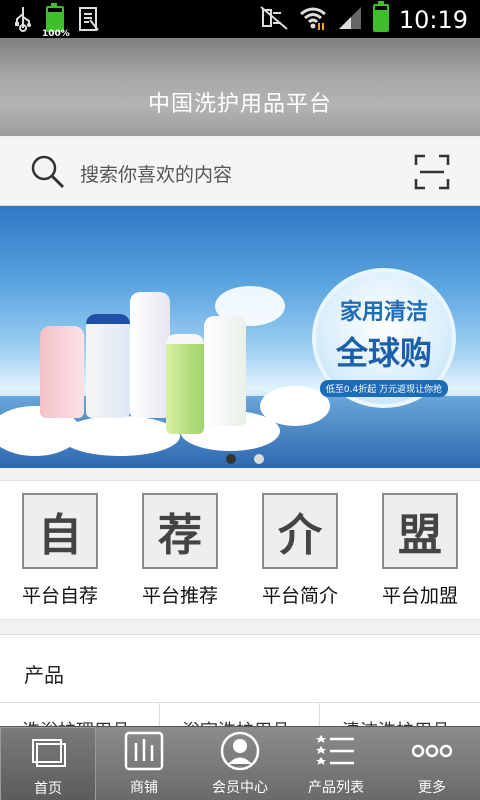 This screenshot has height=800, width=480. What do you see at coordinates (239, 104) in the screenshot?
I see `page-title: 中国洗护用品平台` at bounding box center [239, 104].